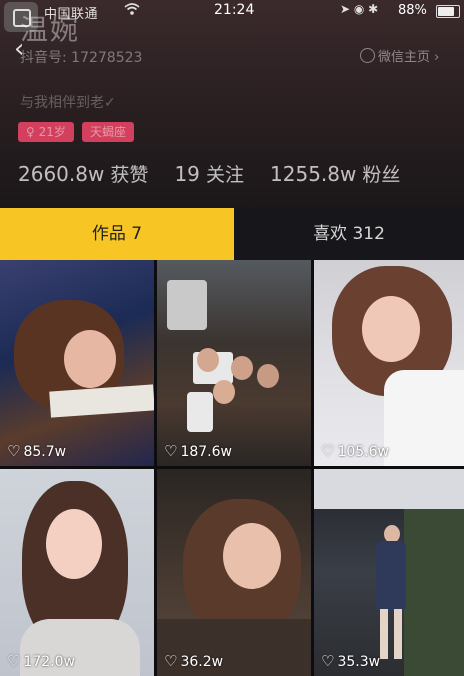  Describe the element at coordinates (81, 58) in the screenshot. I see `douyin-id: 抖音号: 17278523` at that location.